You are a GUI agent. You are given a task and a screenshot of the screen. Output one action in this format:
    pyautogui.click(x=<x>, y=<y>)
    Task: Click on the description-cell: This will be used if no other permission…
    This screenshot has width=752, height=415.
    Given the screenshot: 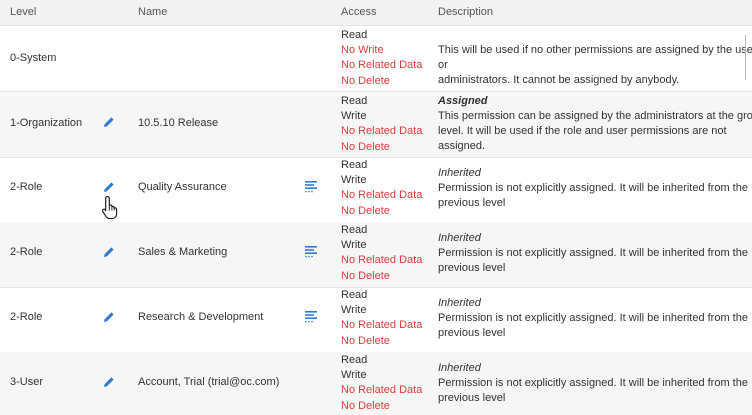 What is the action you would take?
    pyautogui.click(x=595, y=65)
    